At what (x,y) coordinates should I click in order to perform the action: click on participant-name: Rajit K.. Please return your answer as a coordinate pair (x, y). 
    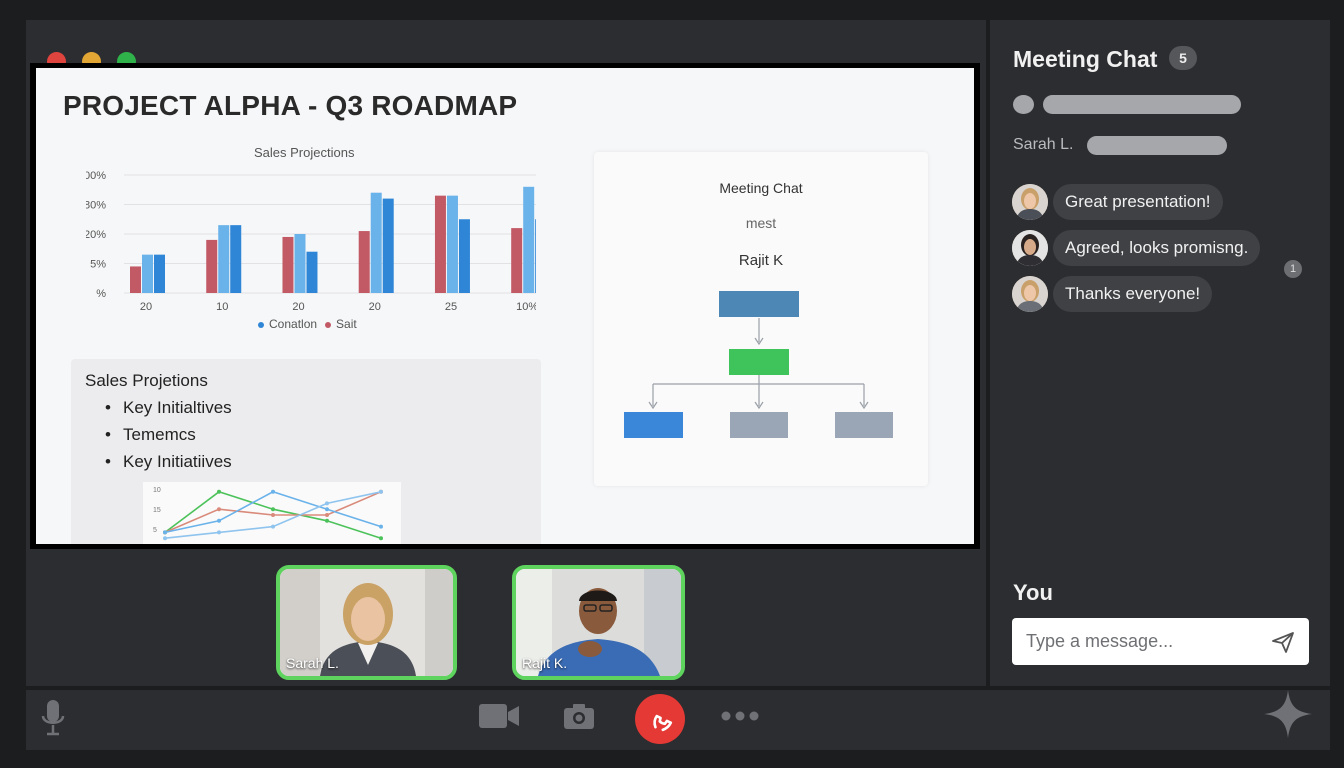
    Looking at the image, I should click on (545, 663).